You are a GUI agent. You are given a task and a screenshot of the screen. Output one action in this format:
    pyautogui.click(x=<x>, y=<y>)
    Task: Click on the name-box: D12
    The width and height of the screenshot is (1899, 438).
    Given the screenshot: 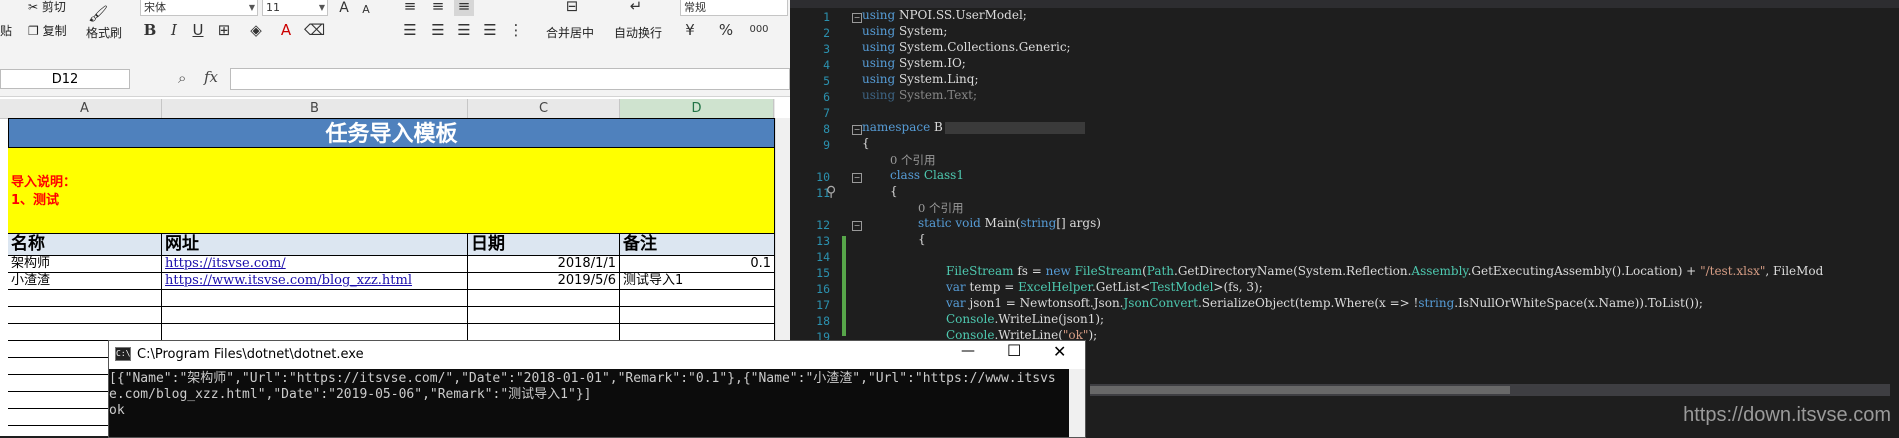 What is the action you would take?
    pyautogui.click(x=65, y=79)
    